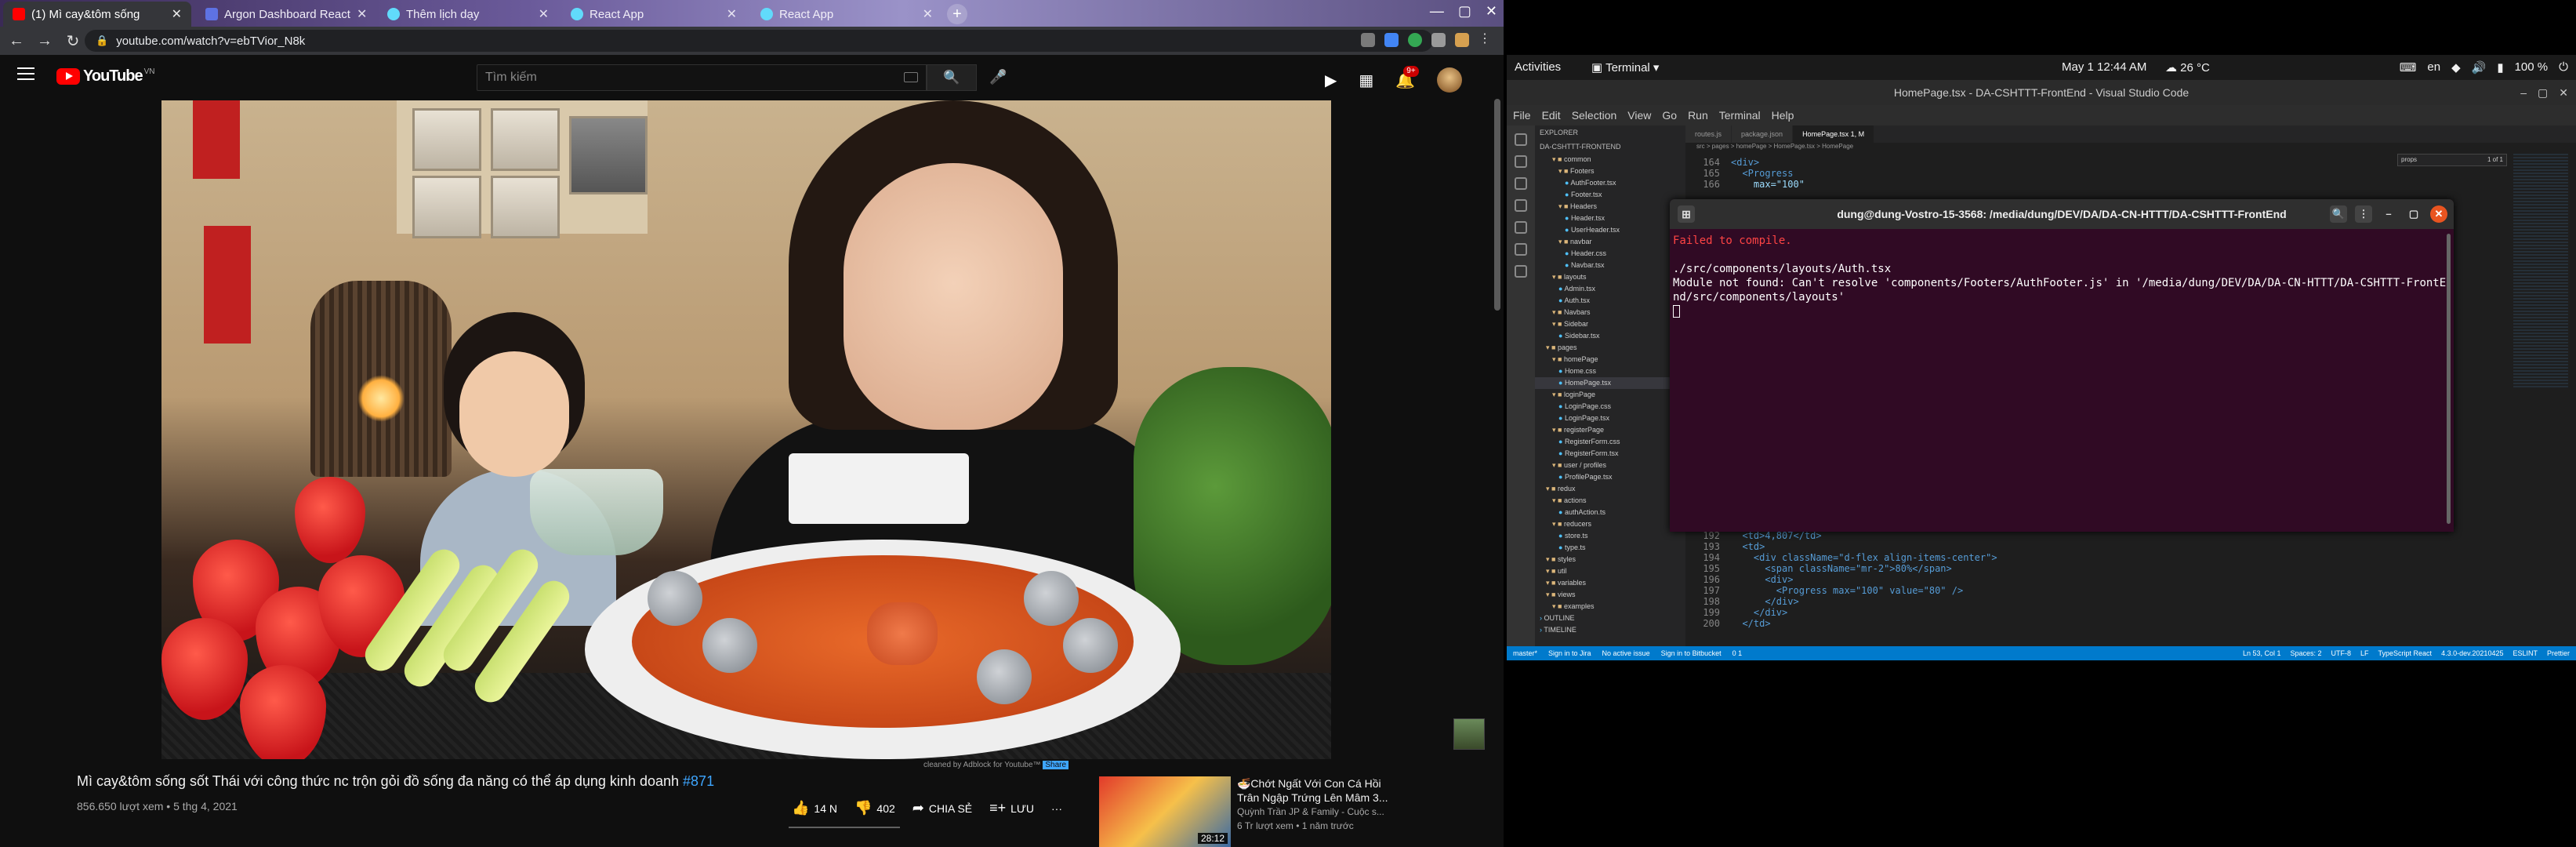  I want to click on tree-folder: ▾ ■ views, so click(1610, 595).